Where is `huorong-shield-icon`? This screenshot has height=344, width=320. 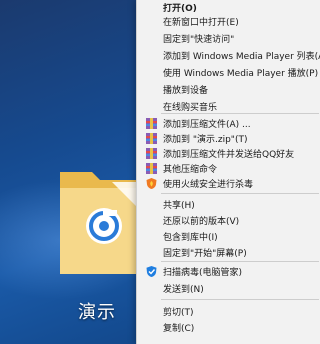
huorong-shield-icon is located at coordinates (151, 183).